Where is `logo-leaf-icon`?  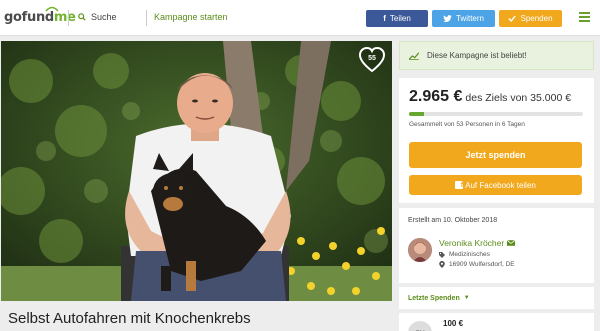
logo-leaf-icon is located at coordinates (52, 9).